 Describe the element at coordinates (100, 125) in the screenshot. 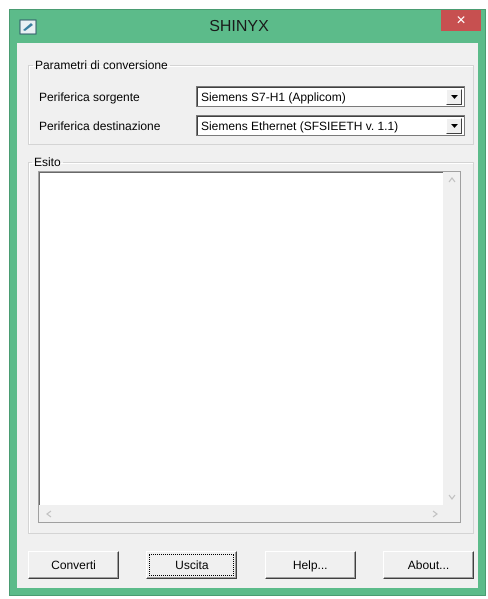

I see `field-label: Periferica destinazione` at that location.